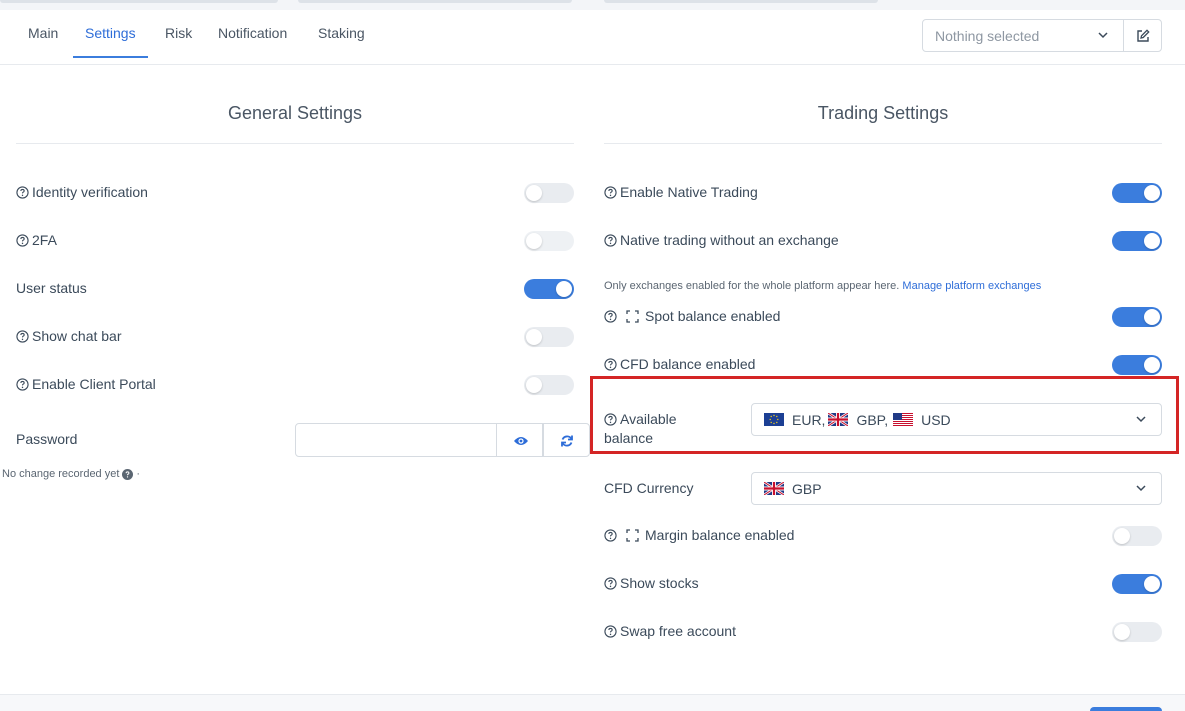  I want to click on manage-exchanges-link: Manage platform exchanges, so click(971, 286).